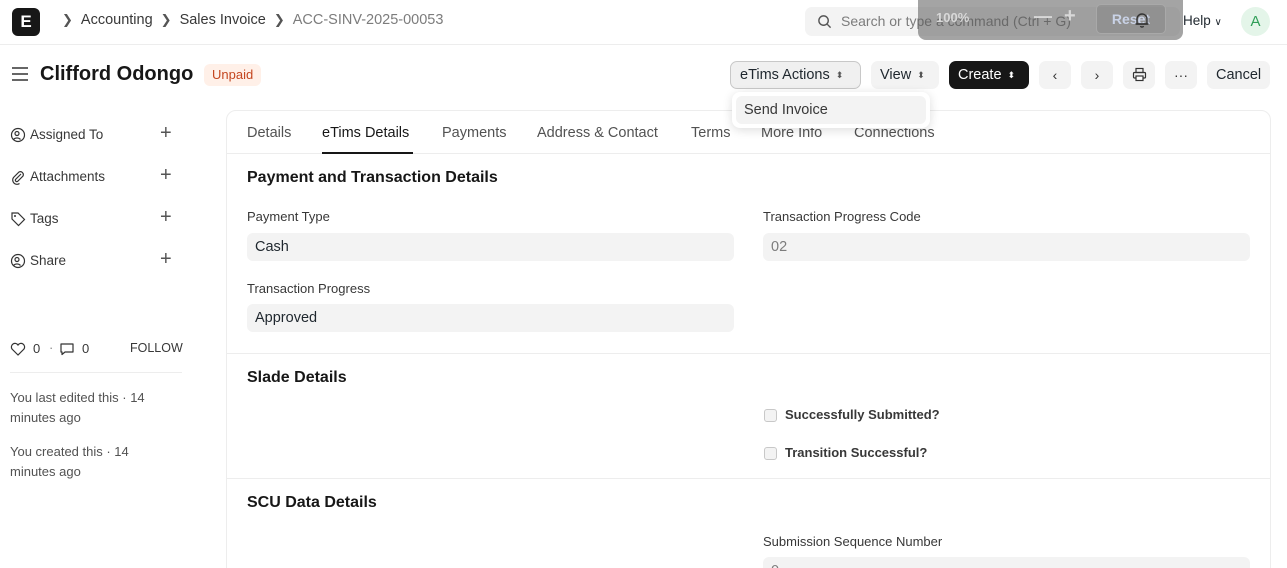  What do you see at coordinates (156, 348) in the screenshot?
I see `follow-button: FOLLOW` at bounding box center [156, 348].